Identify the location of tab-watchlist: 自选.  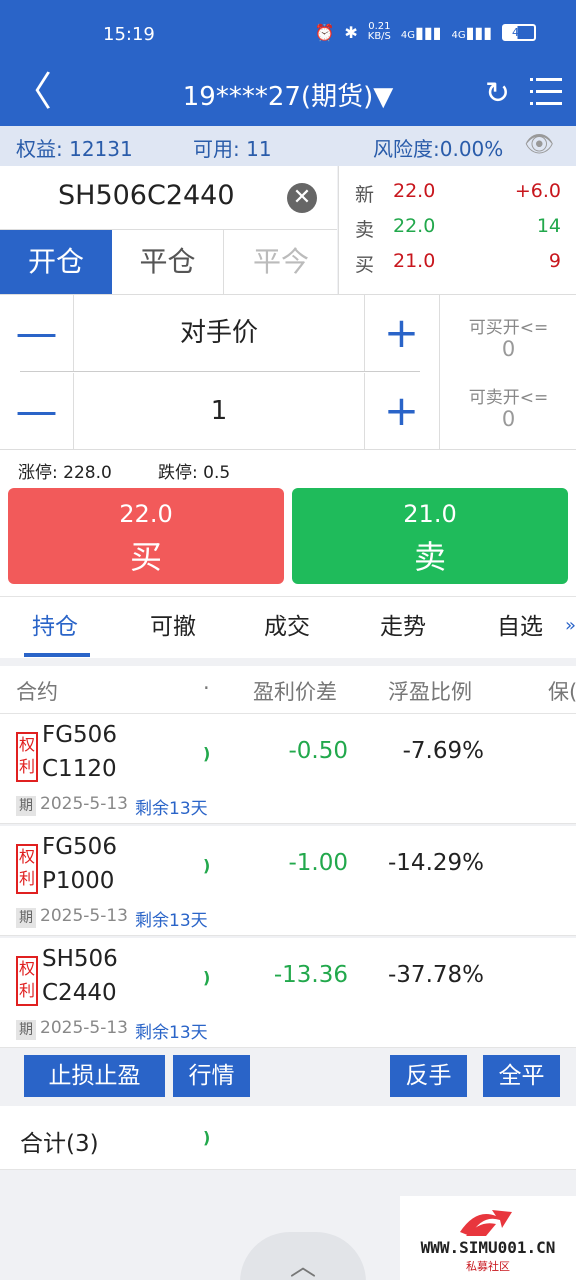
(520, 624).